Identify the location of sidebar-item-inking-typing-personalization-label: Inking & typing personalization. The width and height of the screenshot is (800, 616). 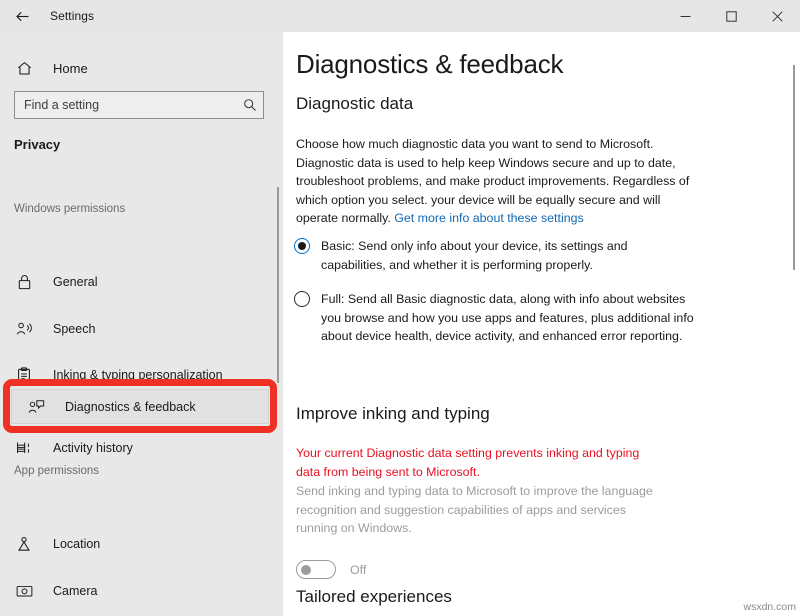
(138, 375).